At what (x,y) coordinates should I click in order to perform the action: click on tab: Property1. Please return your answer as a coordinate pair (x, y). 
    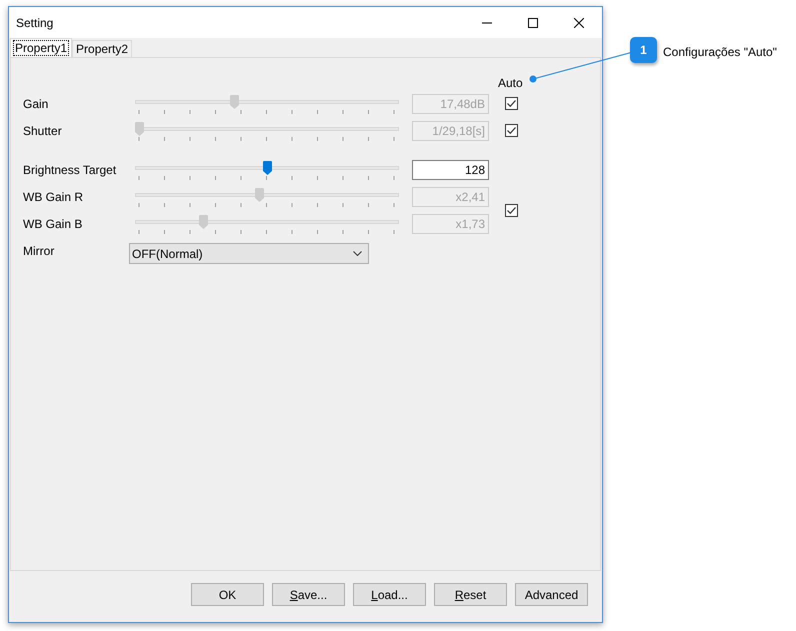
    Looking at the image, I should click on (41, 47).